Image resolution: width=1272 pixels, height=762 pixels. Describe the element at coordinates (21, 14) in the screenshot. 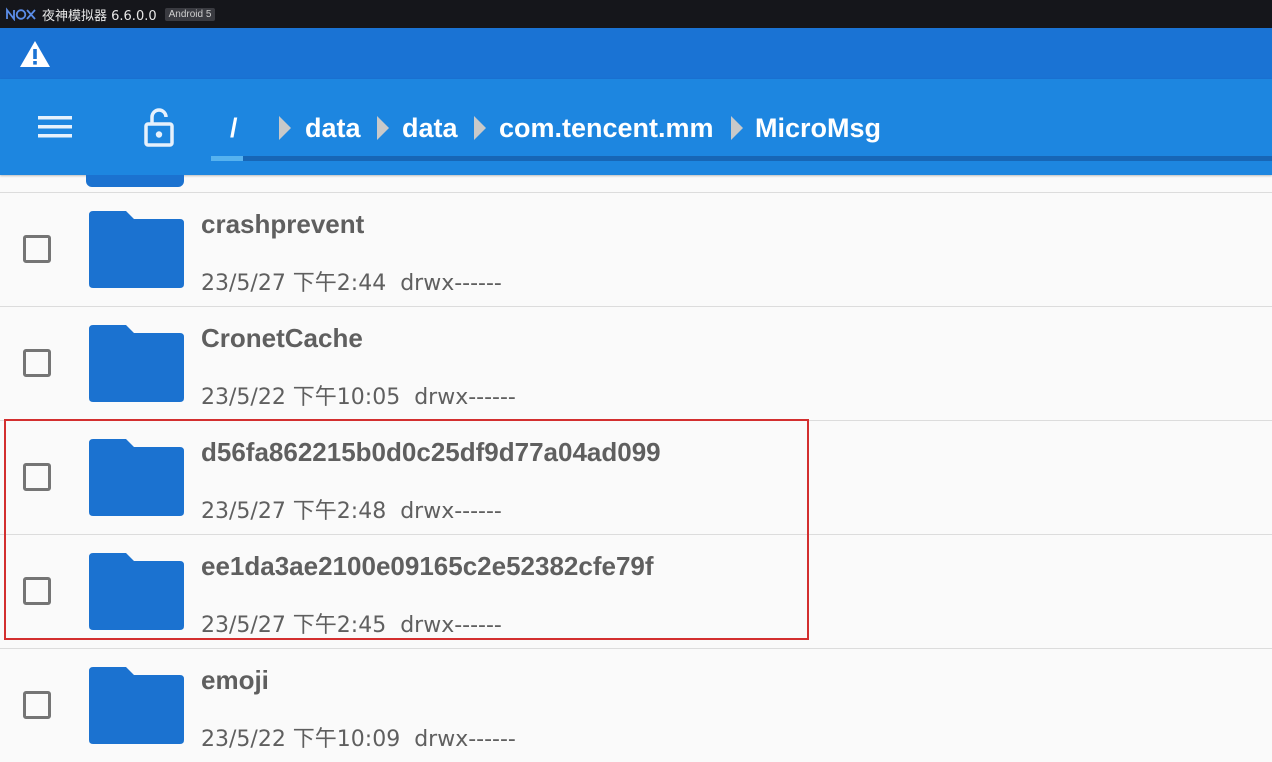

I see `nox-logo-icon` at that location.